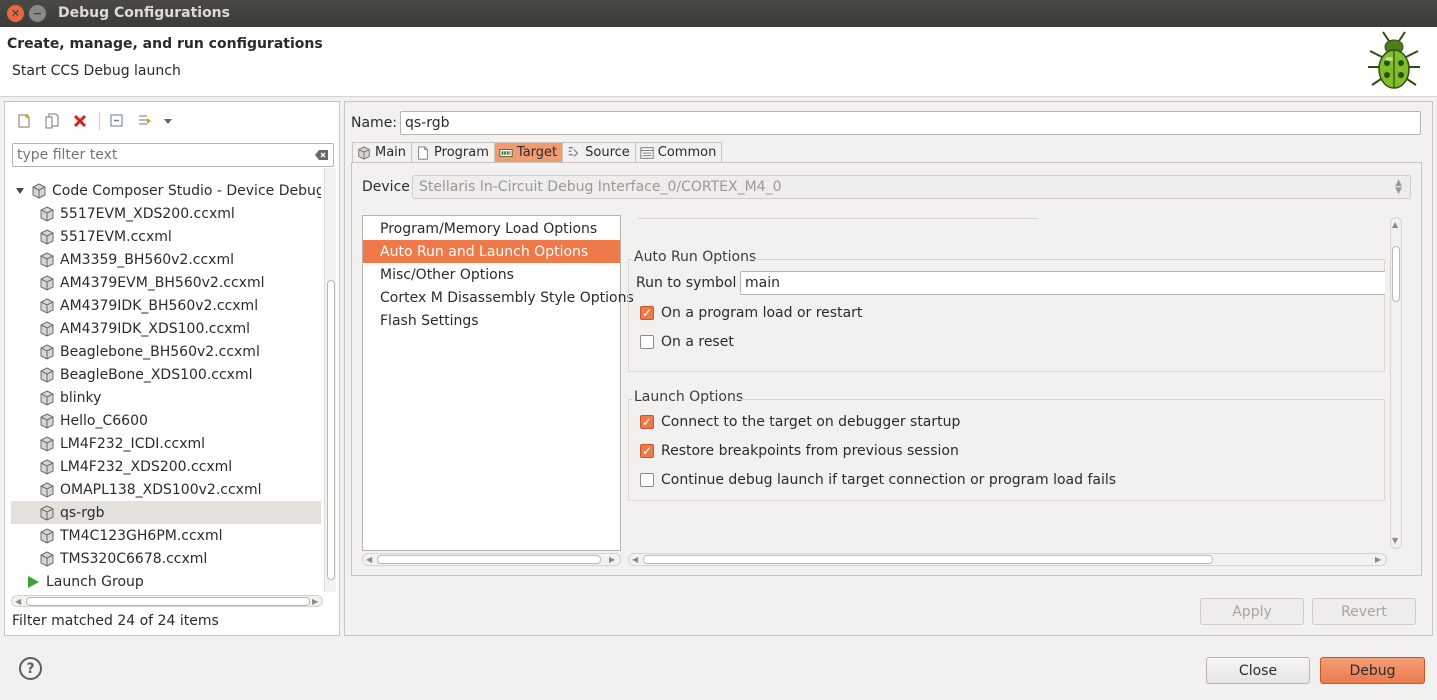 The width and height of the screenshot is (1437, 700). Describe the element at coordinates (166, 213) in the screenshot. I see `tree-item: 5517EVM_XDS200.ccxml` at that location.